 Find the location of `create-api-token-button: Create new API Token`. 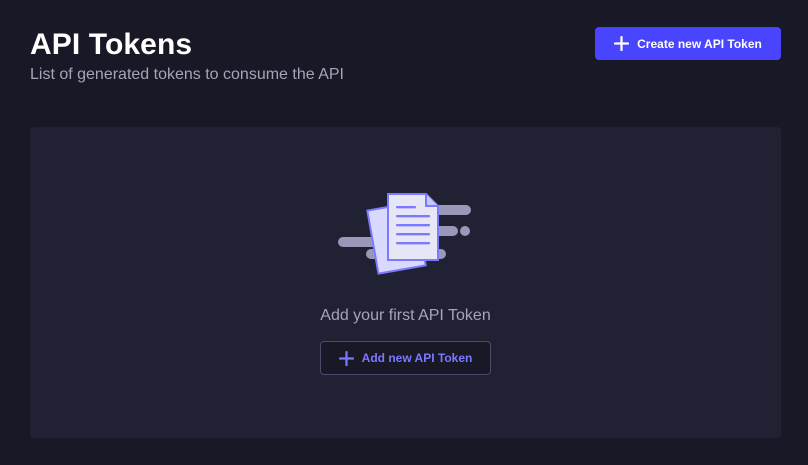

create-api-token-button: Create new API Token is located at coordinates (688, 43).